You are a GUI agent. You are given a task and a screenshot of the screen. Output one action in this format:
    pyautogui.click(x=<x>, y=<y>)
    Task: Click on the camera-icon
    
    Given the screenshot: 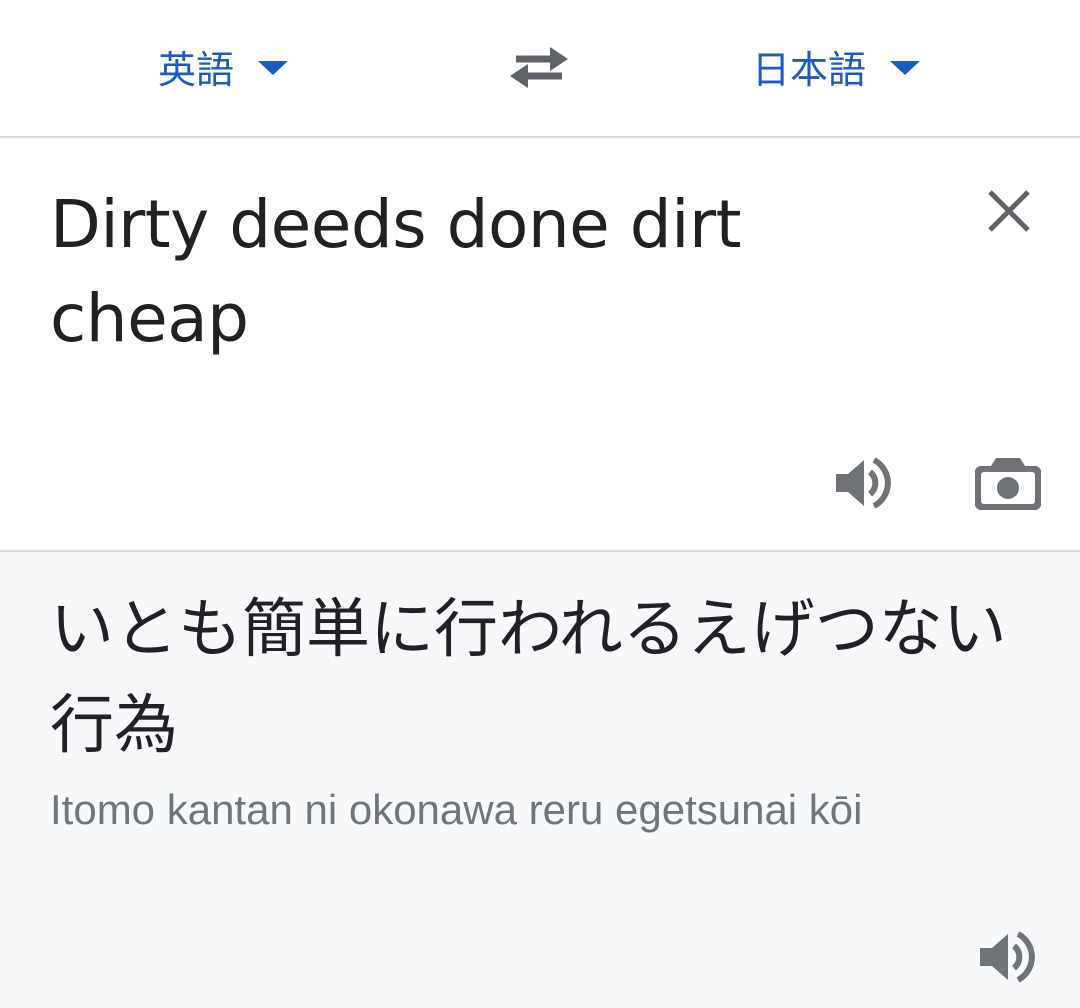 What is the action you would take?
    pyautogui.click(x=1008, y=483)
    